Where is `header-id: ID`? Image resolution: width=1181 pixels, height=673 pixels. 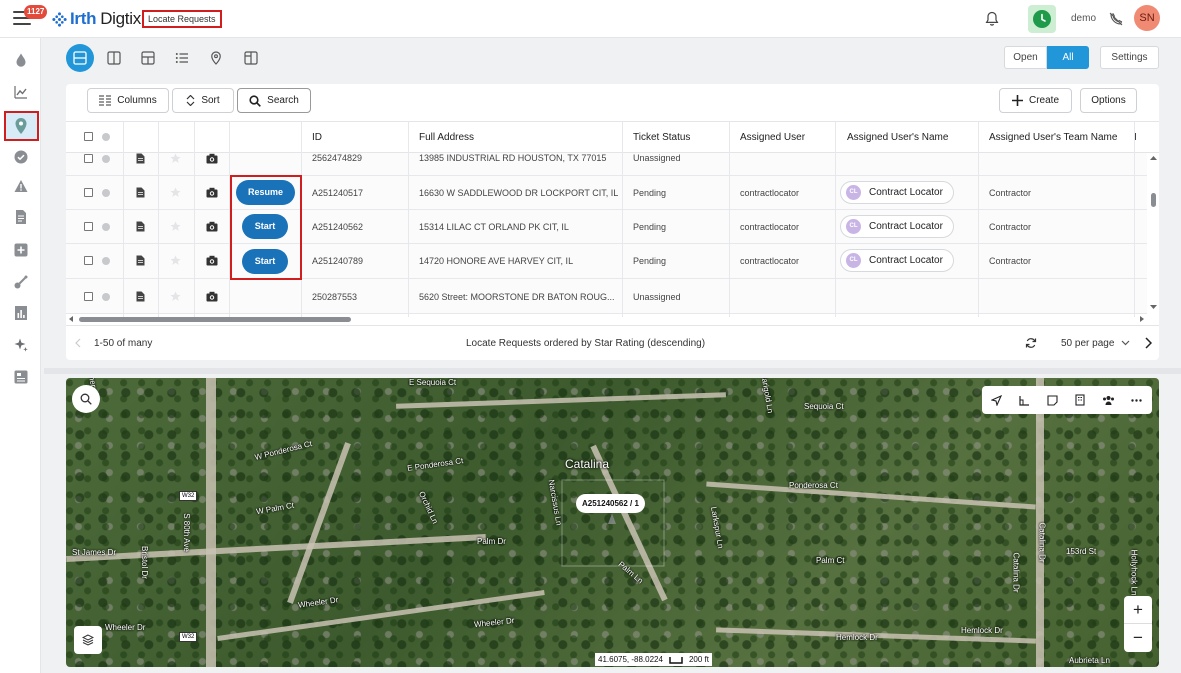 header-id: ID is located at coordinates (317, 138).